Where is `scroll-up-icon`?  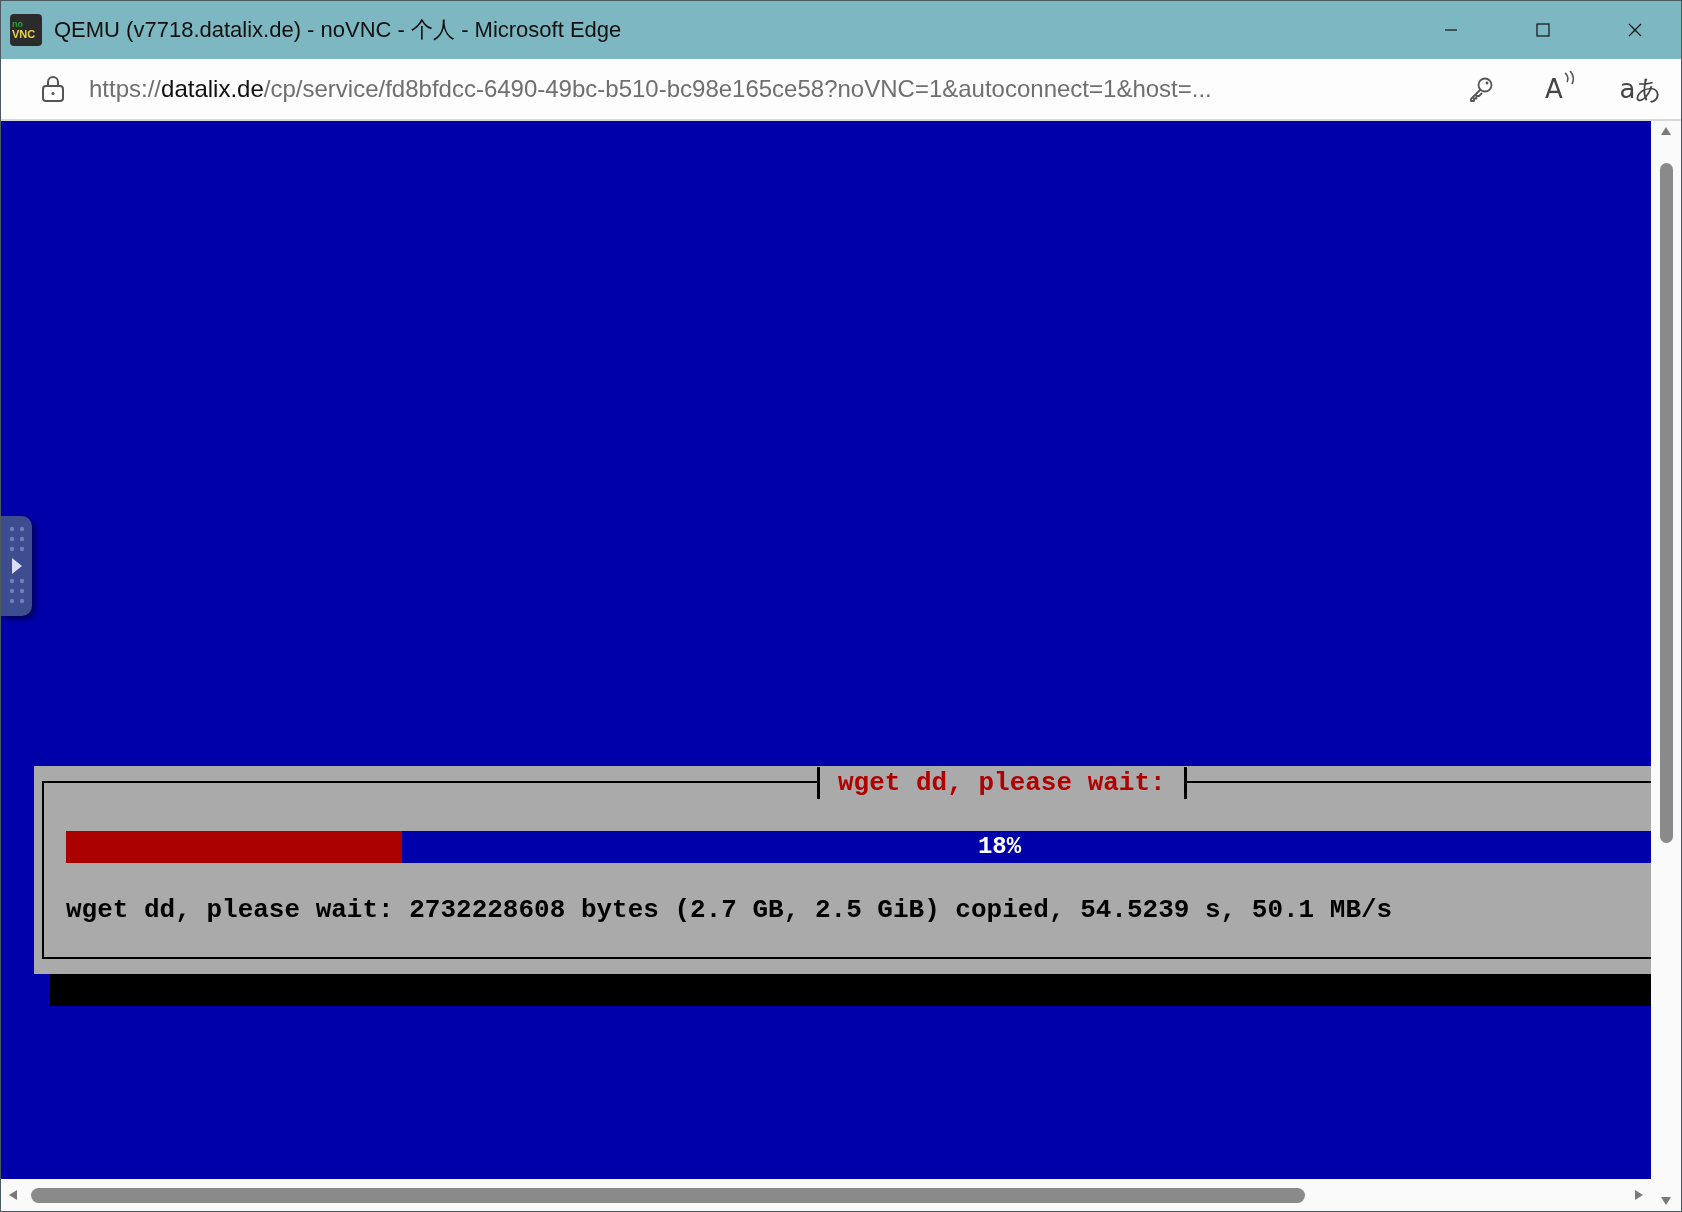 scroll-up-icon is located at coordinates (1666, 131).